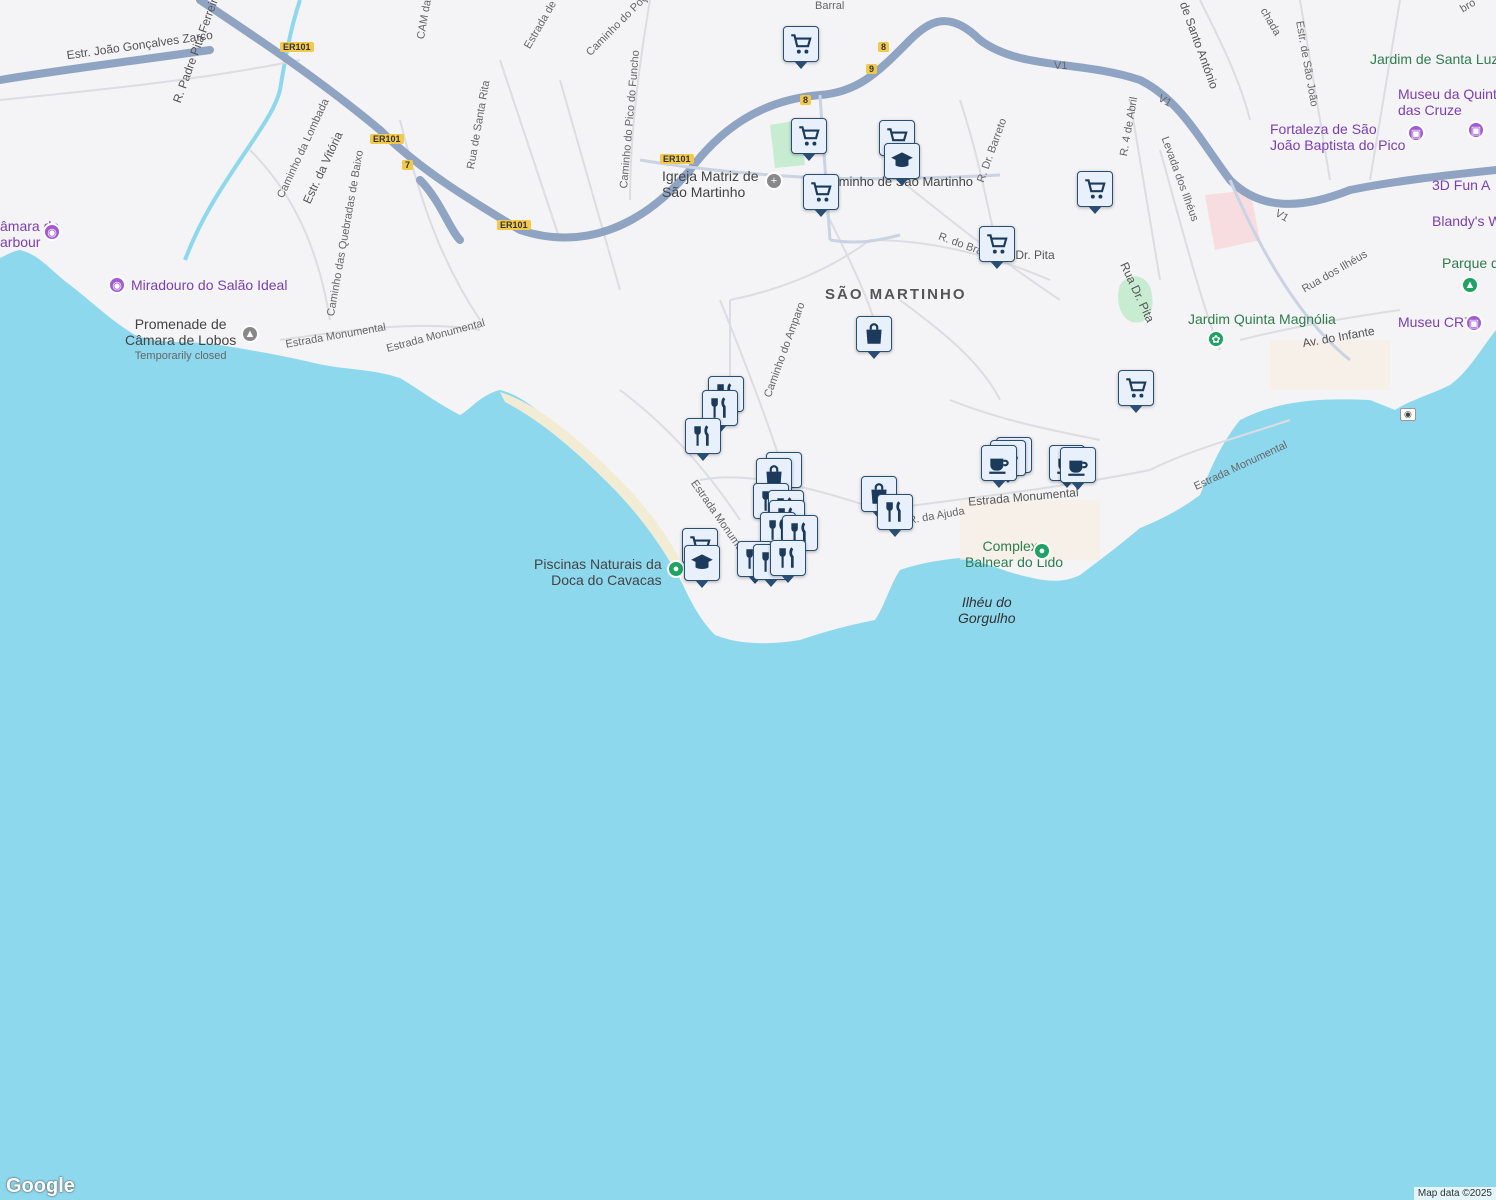 This screenshot has width=1496, height=1200. I want to click on place-label-line: Fortaleza de São, so click(1323, 129).